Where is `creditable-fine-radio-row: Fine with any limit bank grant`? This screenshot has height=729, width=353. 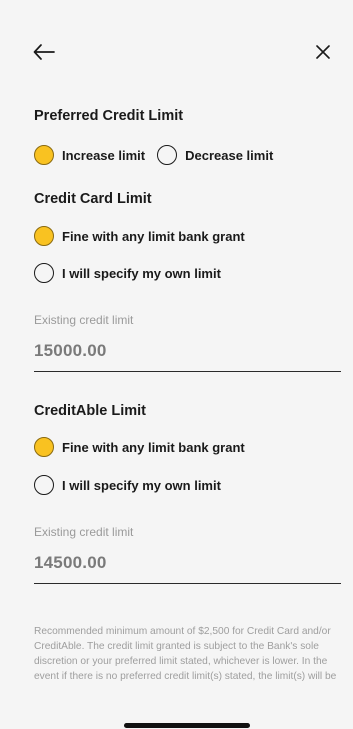 creditable-fine-radio-row: Fine with any limit bank grant is located at coordinates (144, 447).